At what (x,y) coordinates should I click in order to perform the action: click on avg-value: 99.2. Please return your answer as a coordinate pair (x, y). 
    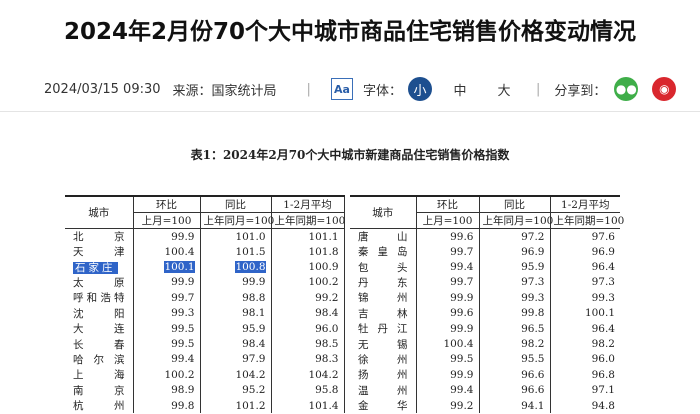
    Looking at the image, I should click on (307, 298).